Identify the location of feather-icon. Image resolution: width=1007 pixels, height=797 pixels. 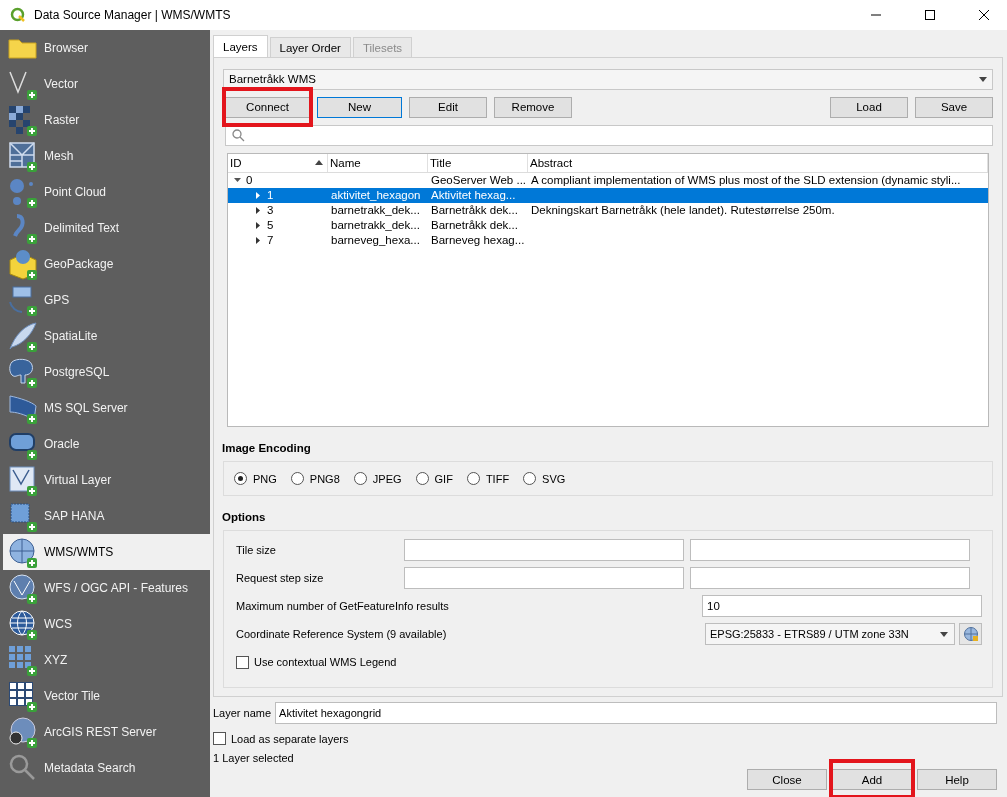
(23, 336).